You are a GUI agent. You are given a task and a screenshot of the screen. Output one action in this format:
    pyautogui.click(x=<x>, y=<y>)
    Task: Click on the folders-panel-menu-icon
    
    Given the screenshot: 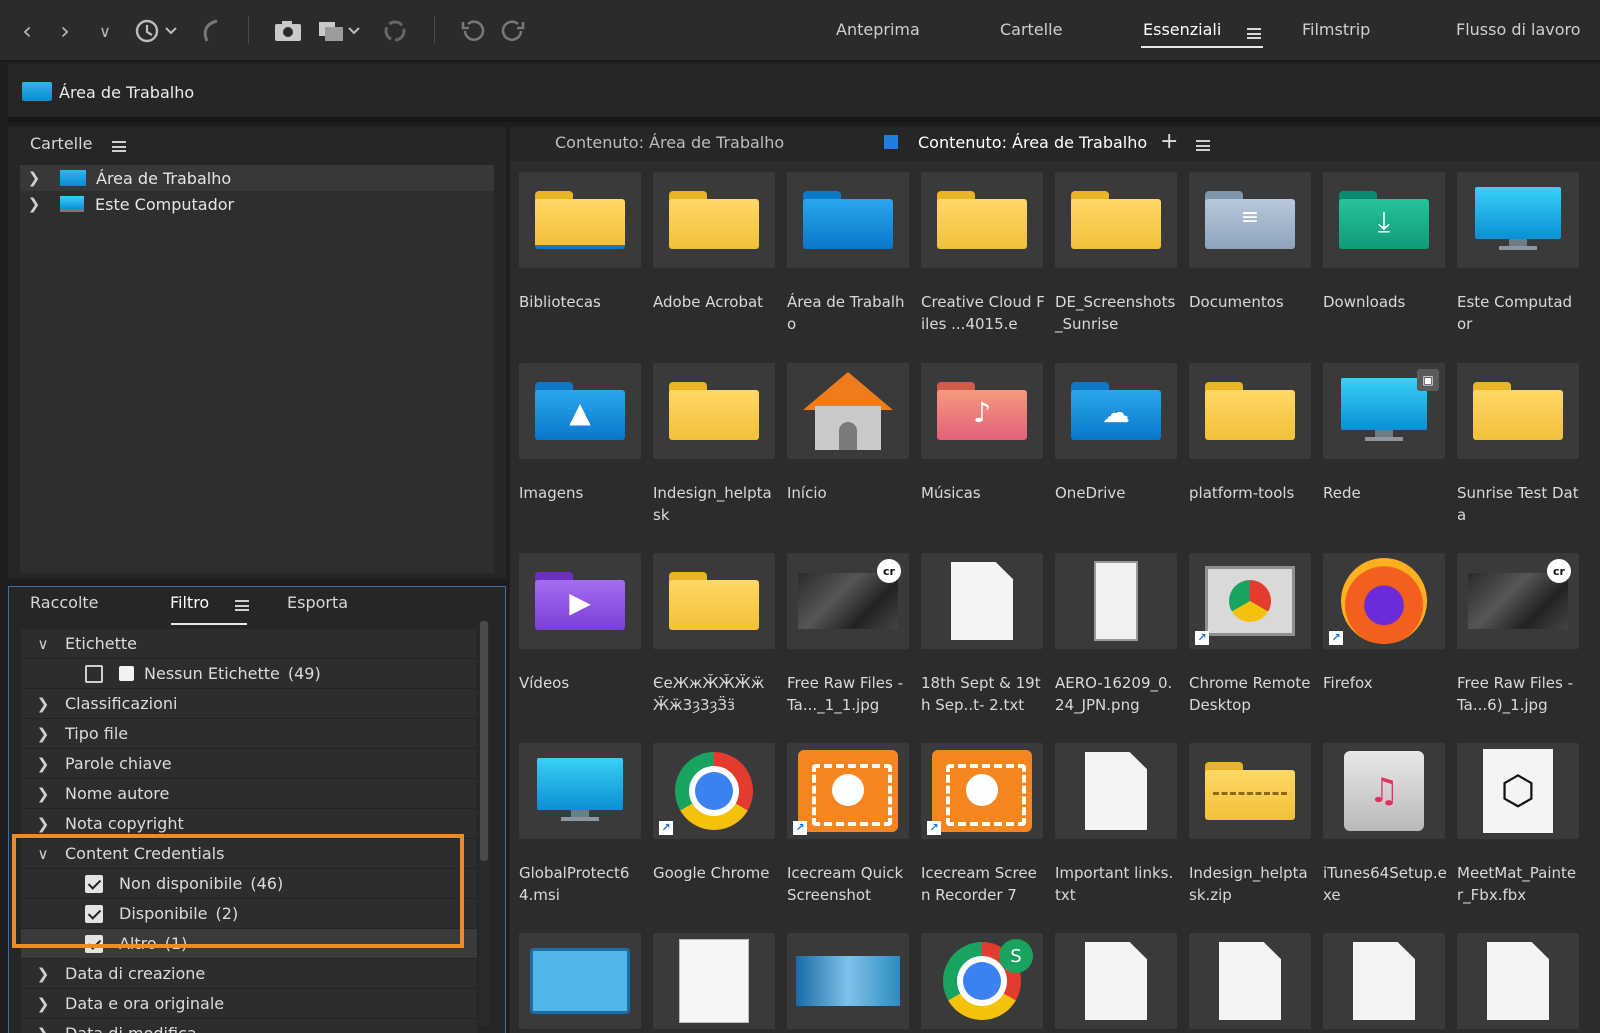 What is the action you would take?
    pyautogui.click(x=119, y=146)
    